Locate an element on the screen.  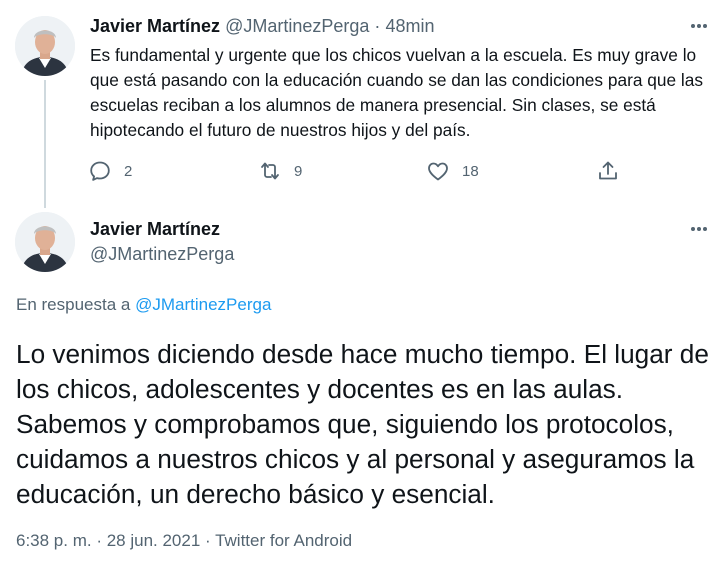
like-button: 18 is located at coordinates (452, 171).